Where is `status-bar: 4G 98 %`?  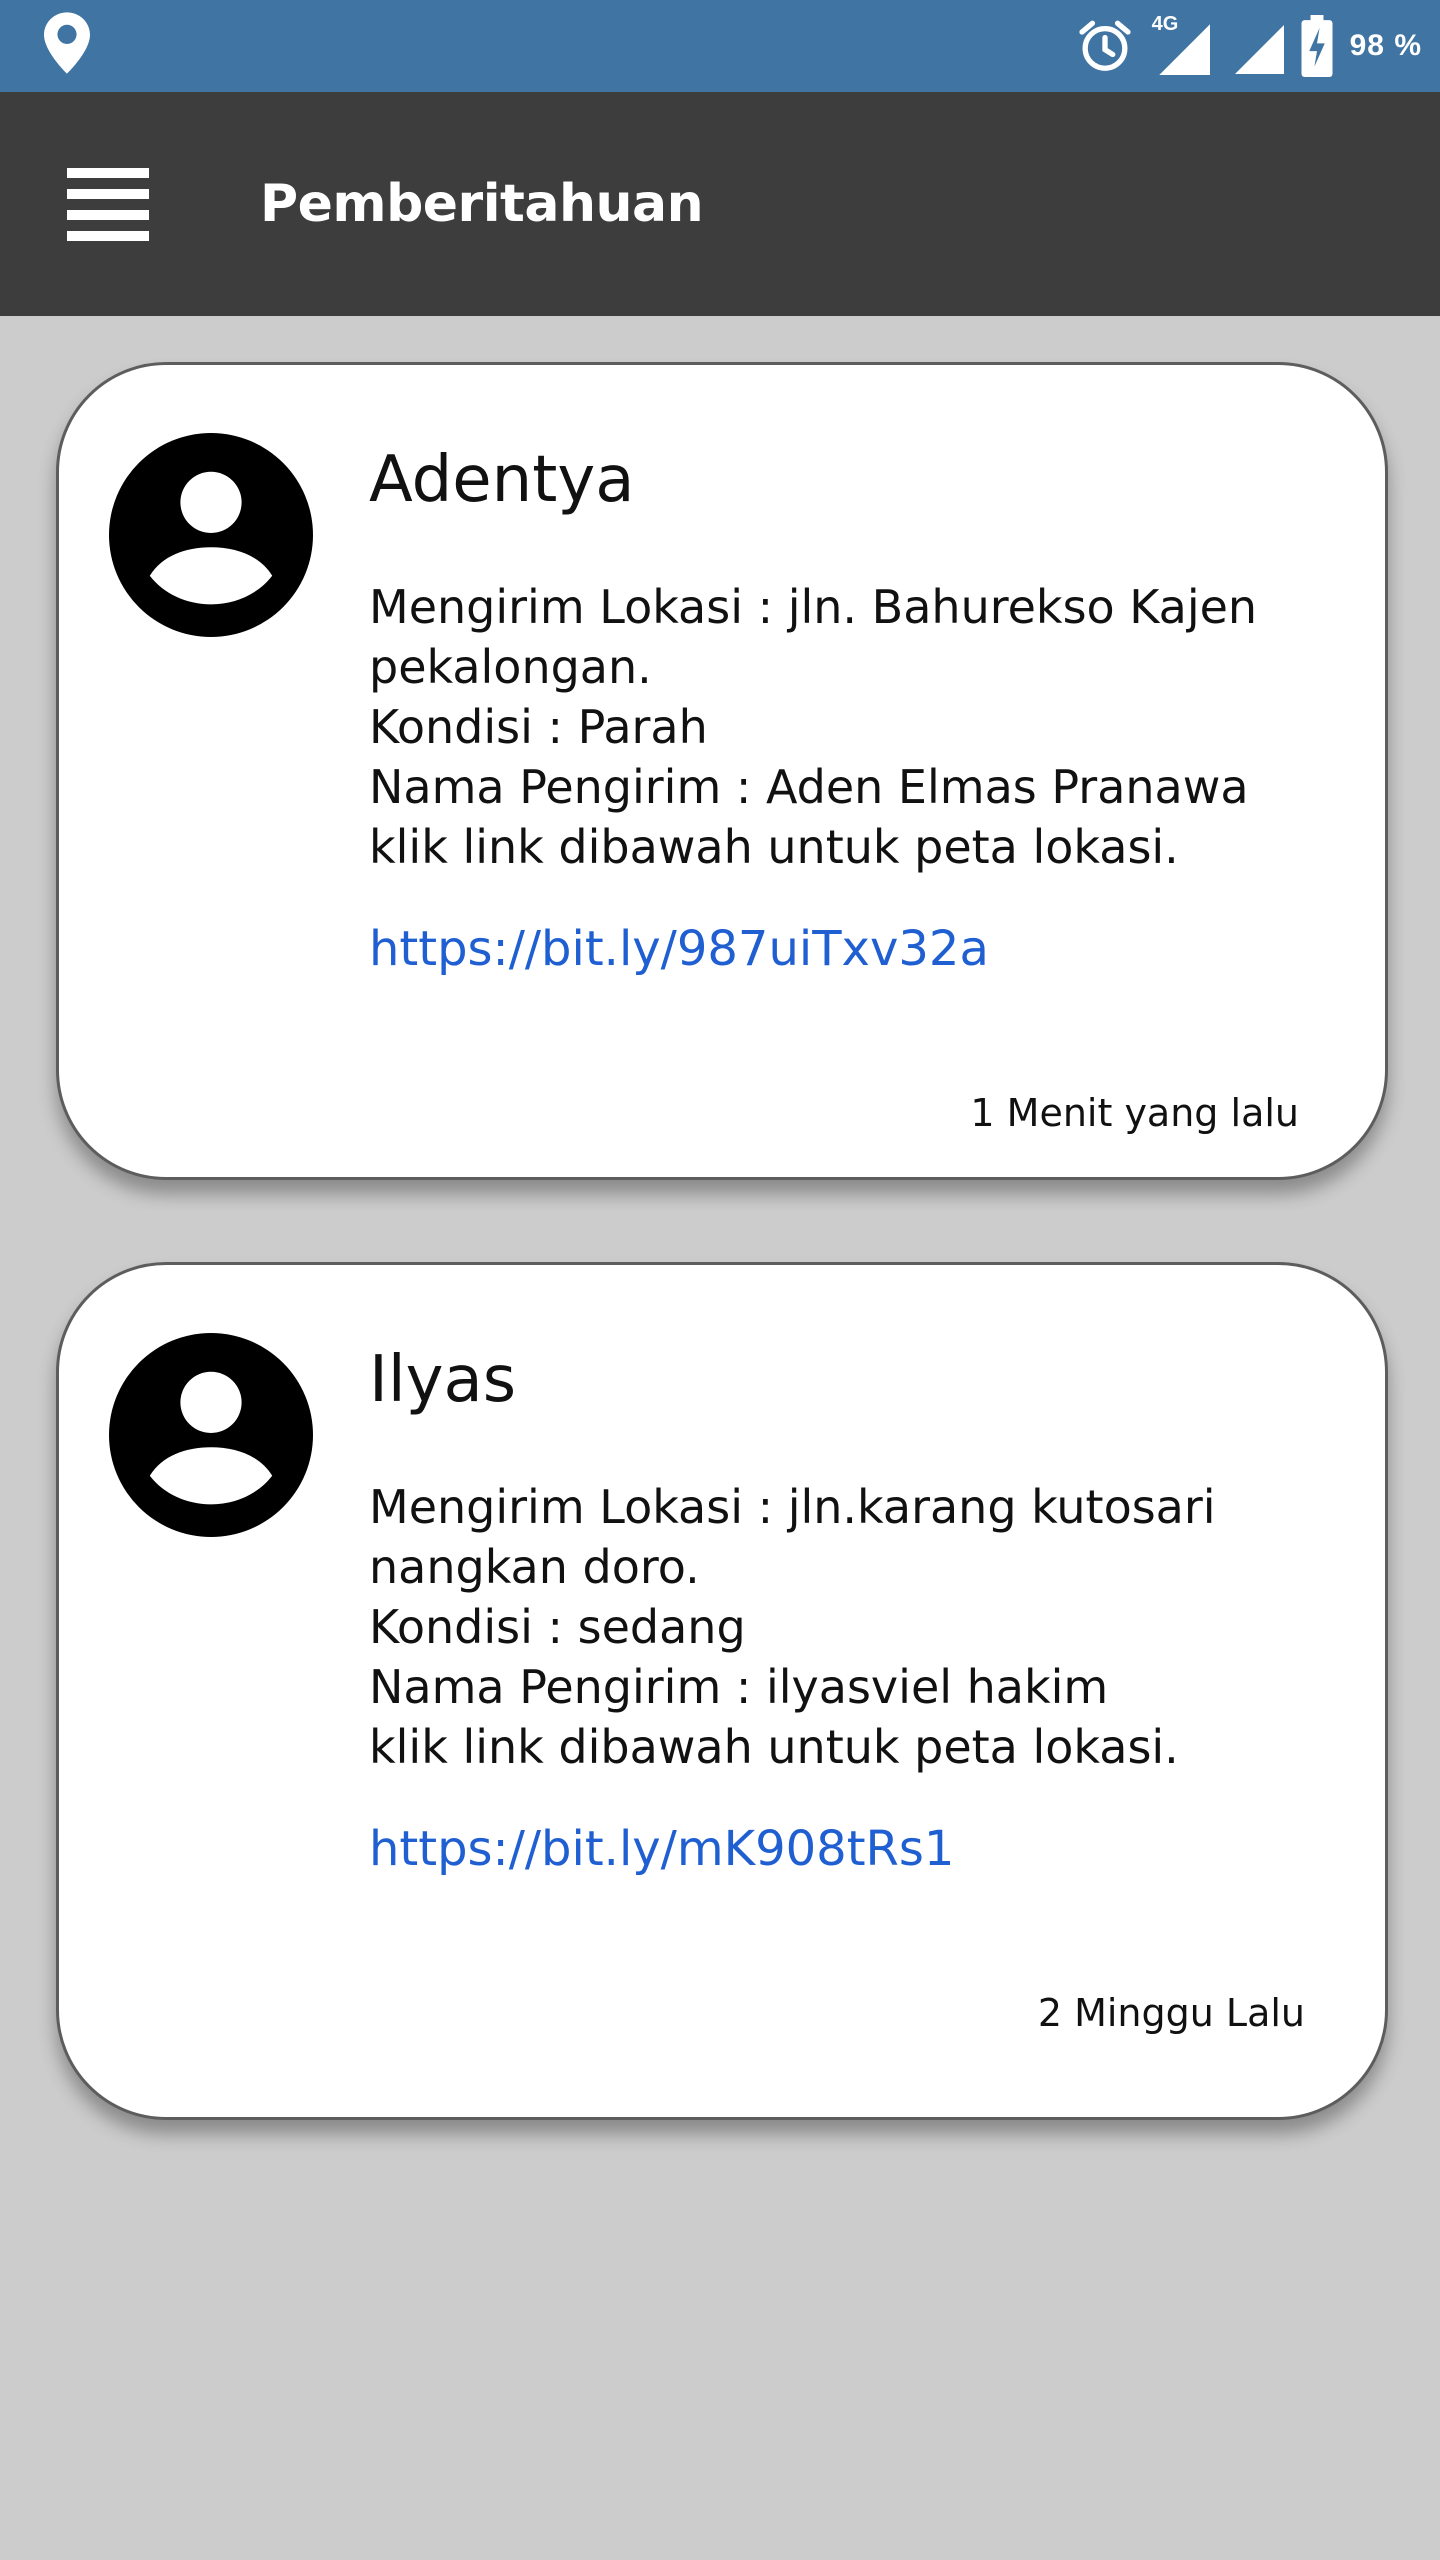
status-bar: 4G 98 % is located at coordinates (720, 46).